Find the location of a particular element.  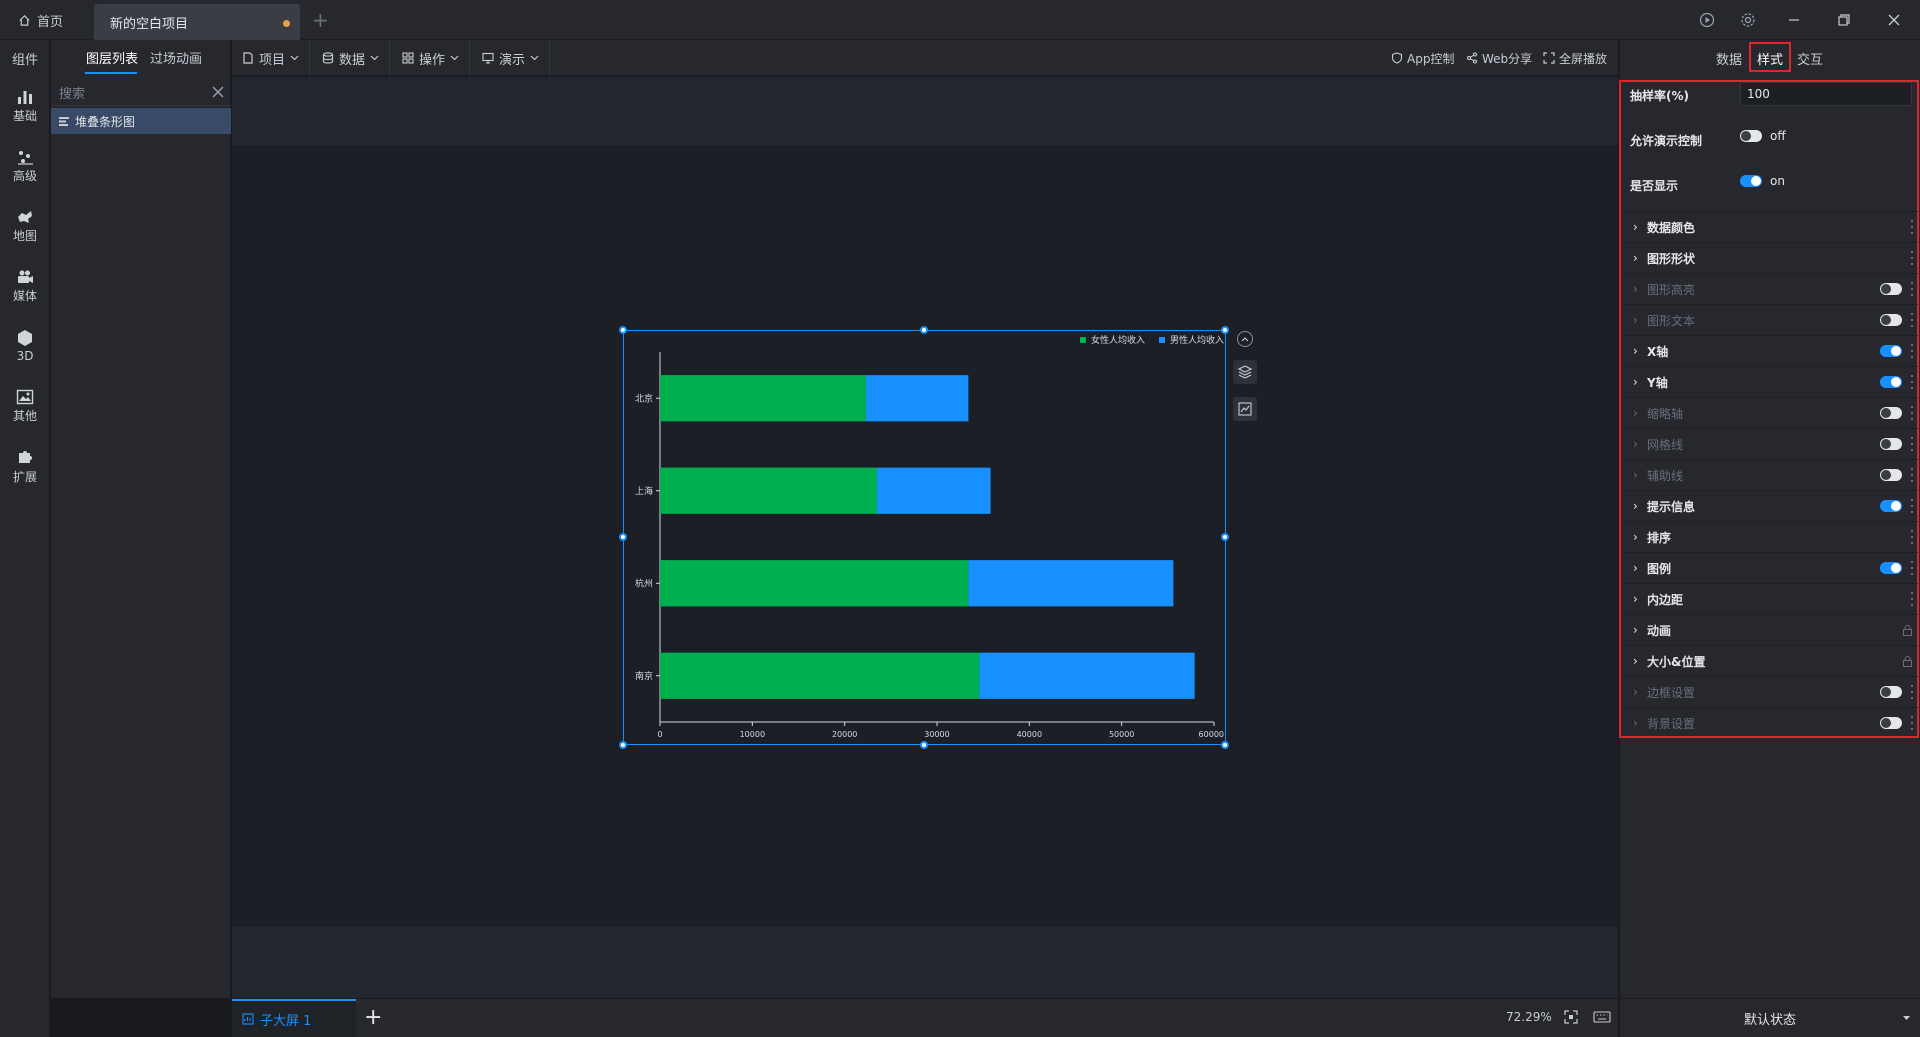

section-row: › 辅助线 is located at coordinates (1769, 474).